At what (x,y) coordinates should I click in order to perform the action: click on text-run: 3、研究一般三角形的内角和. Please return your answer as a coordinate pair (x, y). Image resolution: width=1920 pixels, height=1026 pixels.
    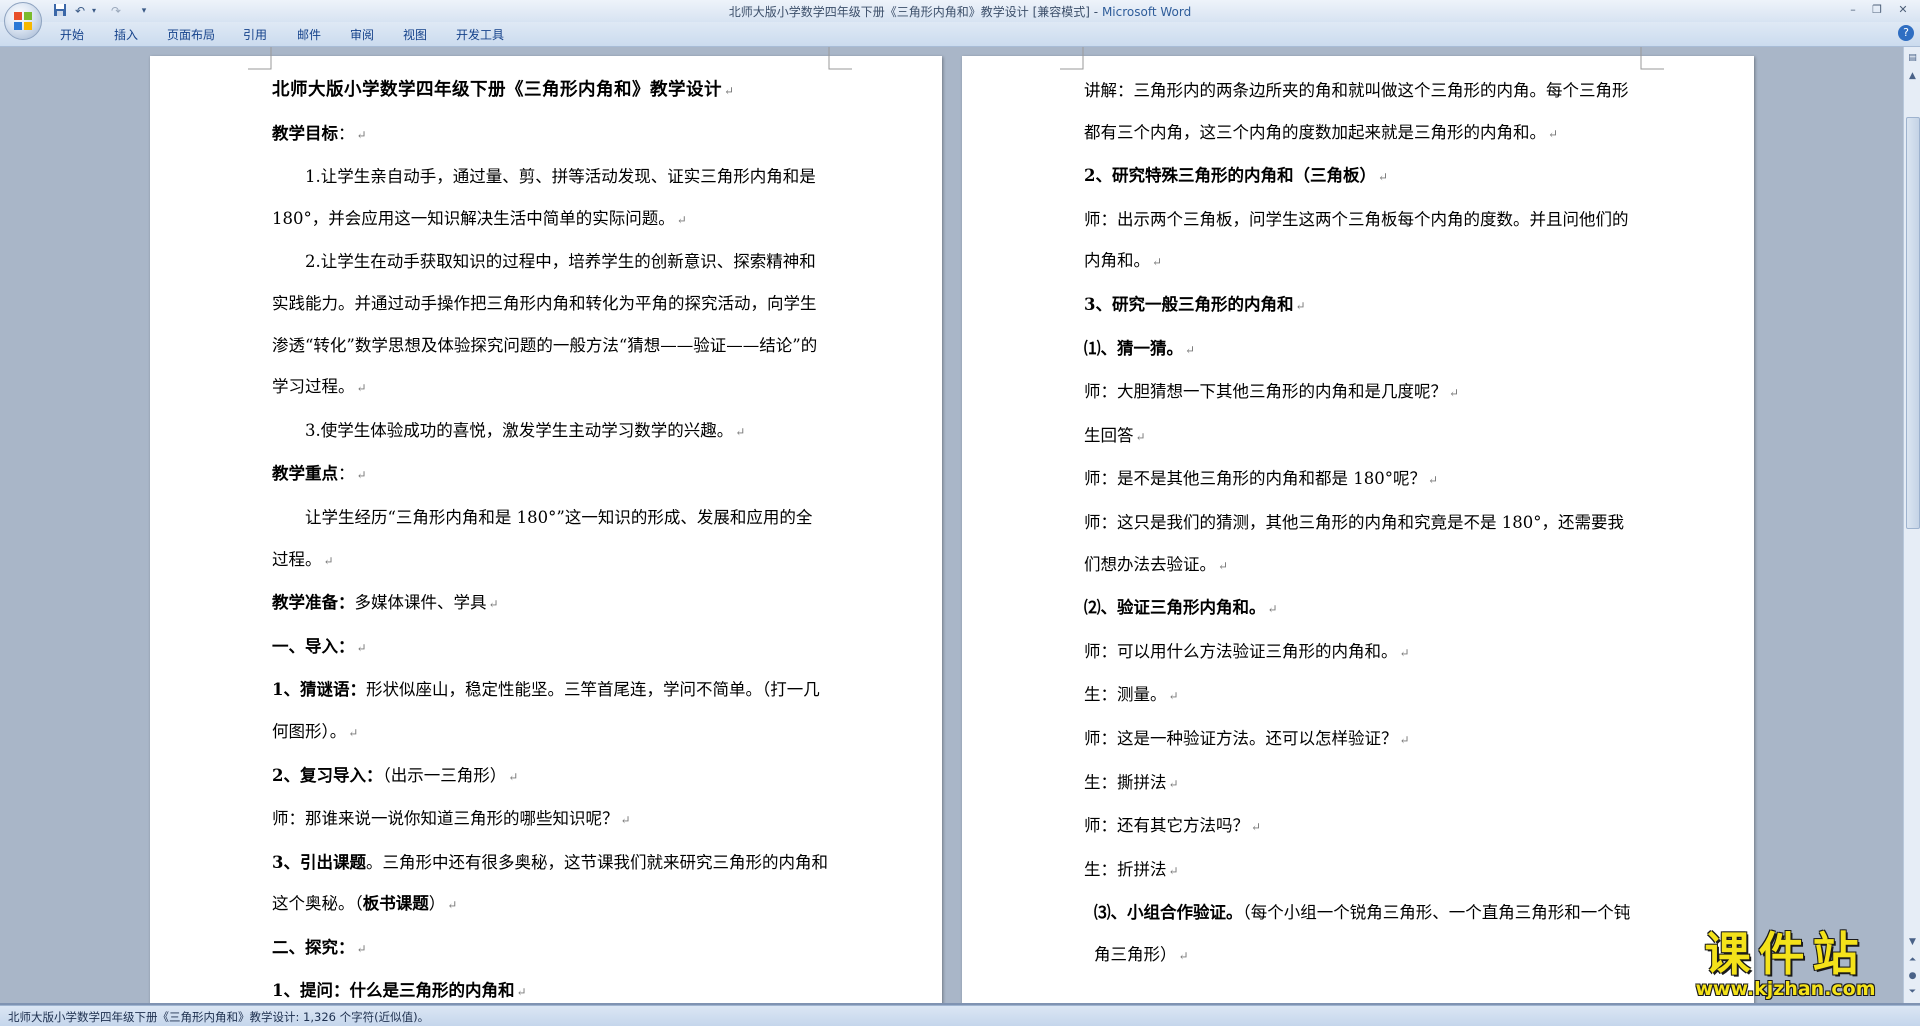
    Looking at the image, I should click on (1189, 304).